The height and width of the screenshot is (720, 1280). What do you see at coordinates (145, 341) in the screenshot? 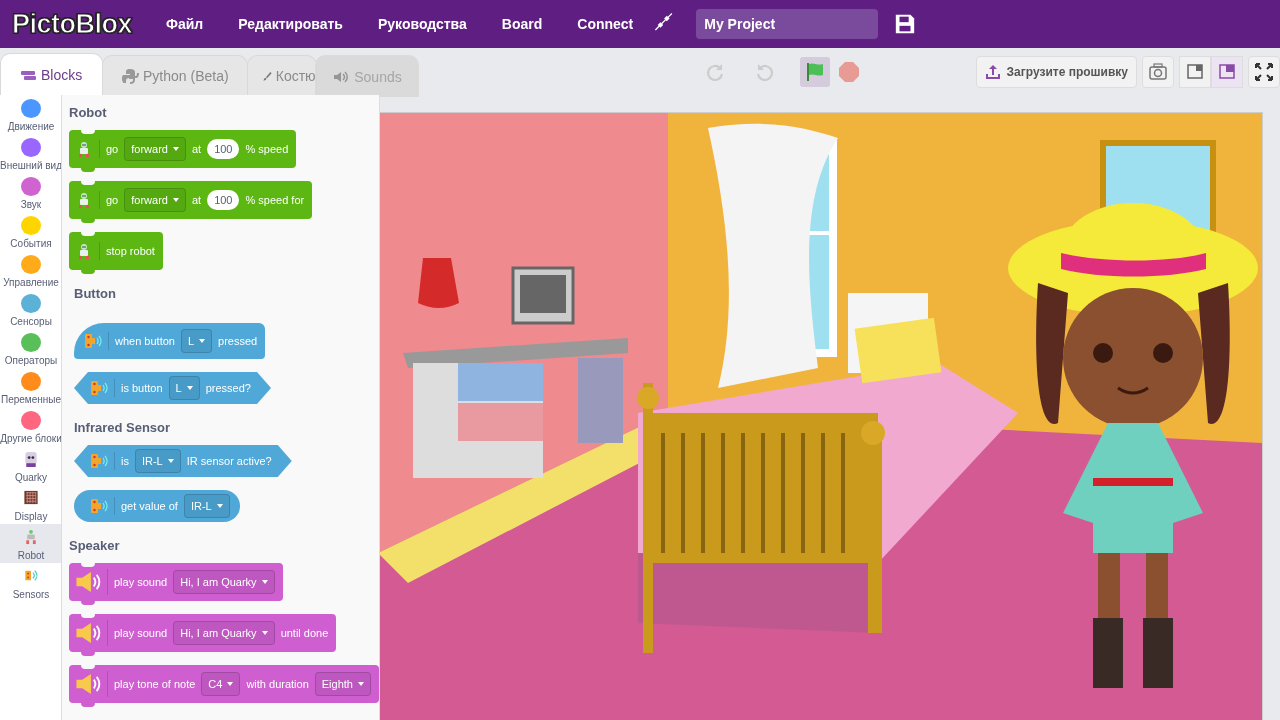
I see `block-label: when button` at bounding box center [145, 341].